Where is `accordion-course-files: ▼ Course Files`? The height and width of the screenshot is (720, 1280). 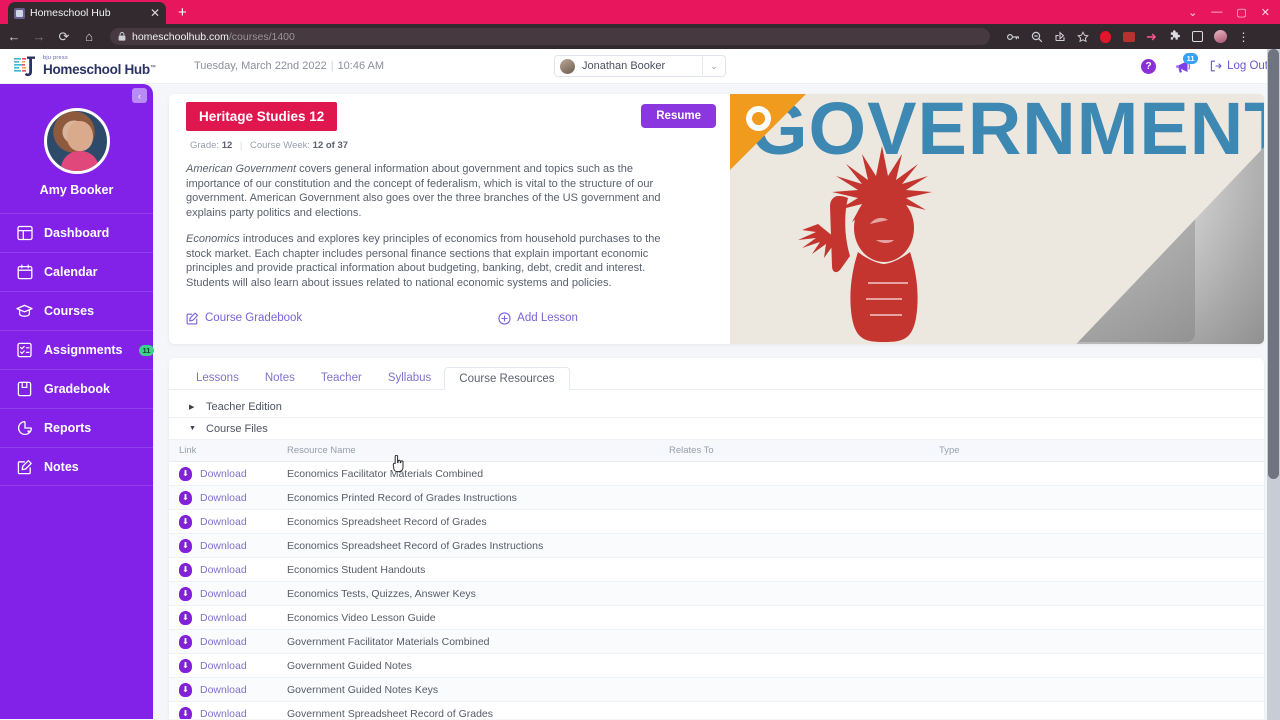 accordion-course-files: ▼ Course Files is located at coordinates (716, 429).